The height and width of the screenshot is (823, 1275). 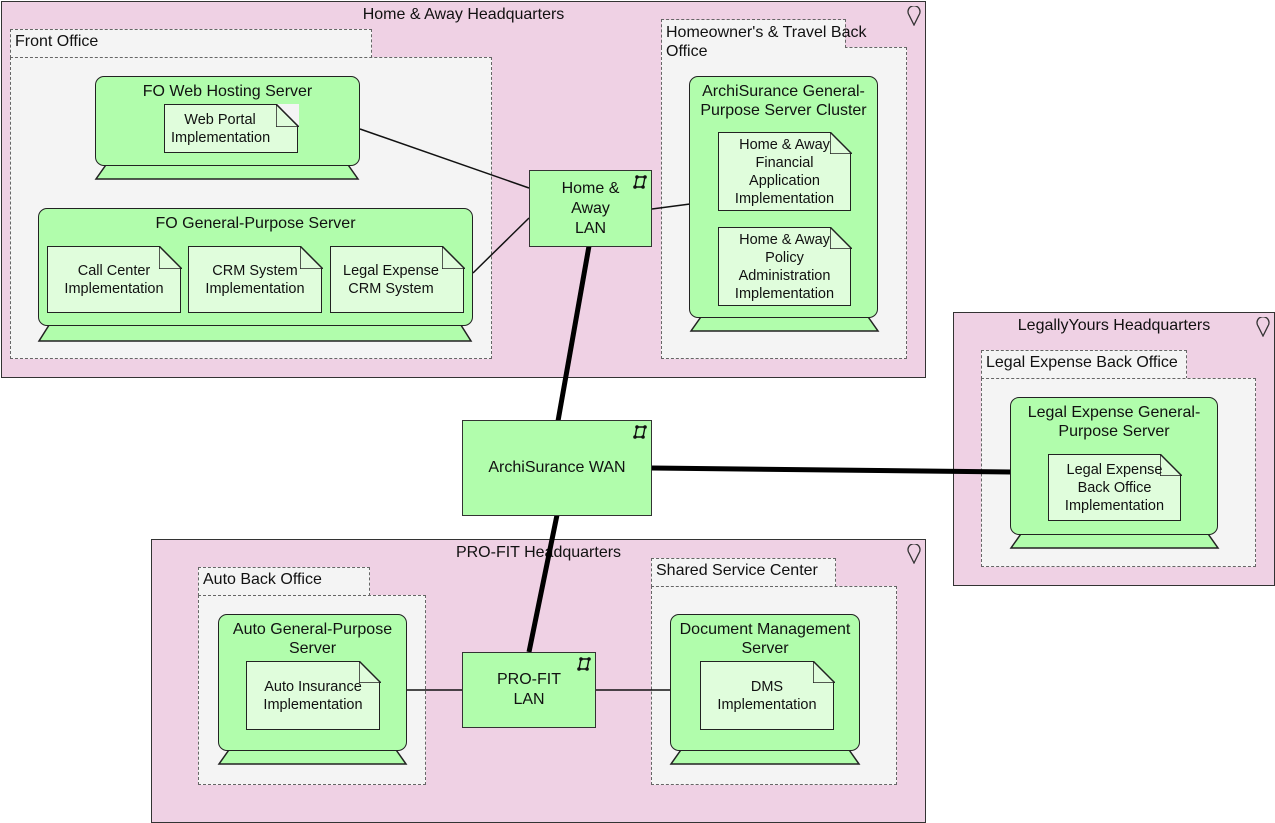 I want to click on artifact-auto-insurance: Auto Insurance Implementation, so click(x=313, y=695).